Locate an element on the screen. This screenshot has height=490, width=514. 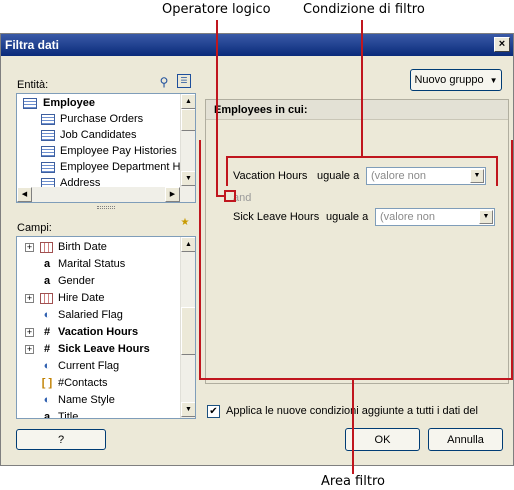
filter-header: Employees in cui: is located at coordinates (357, 110).